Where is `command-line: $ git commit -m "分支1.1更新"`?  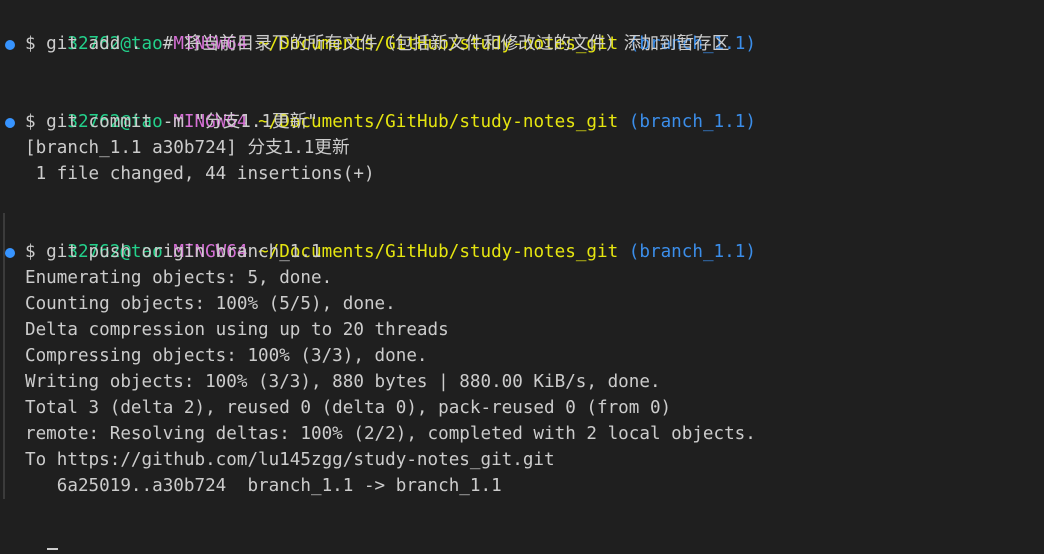 command-line: $ git commit -m "分支1.1更新" is located at coordinates (171, 122).